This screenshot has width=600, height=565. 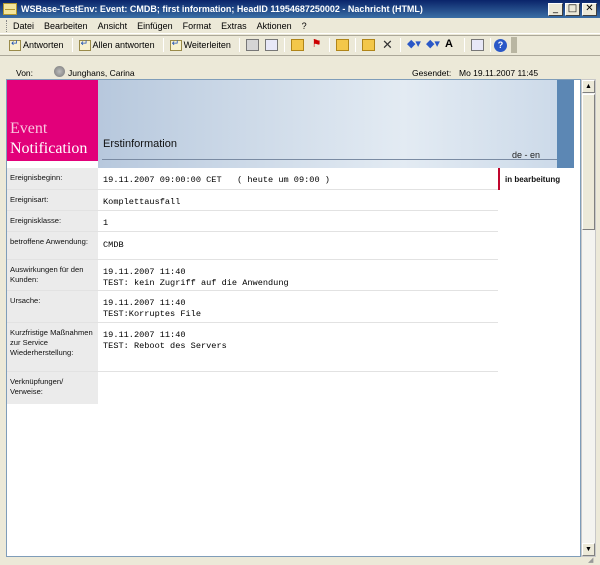 I want to click on row-value: 19.11.2007 11:40 TEST:Korruptes File, so click(x=152, y=308).